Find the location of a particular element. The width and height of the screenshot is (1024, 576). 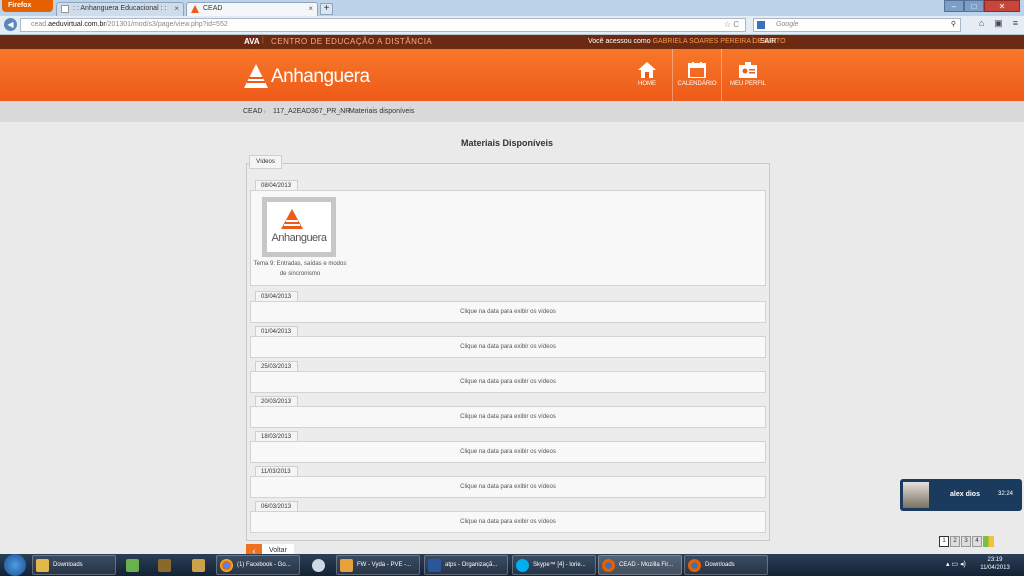

back-button: ◀ is located at coordinates (10, 24).